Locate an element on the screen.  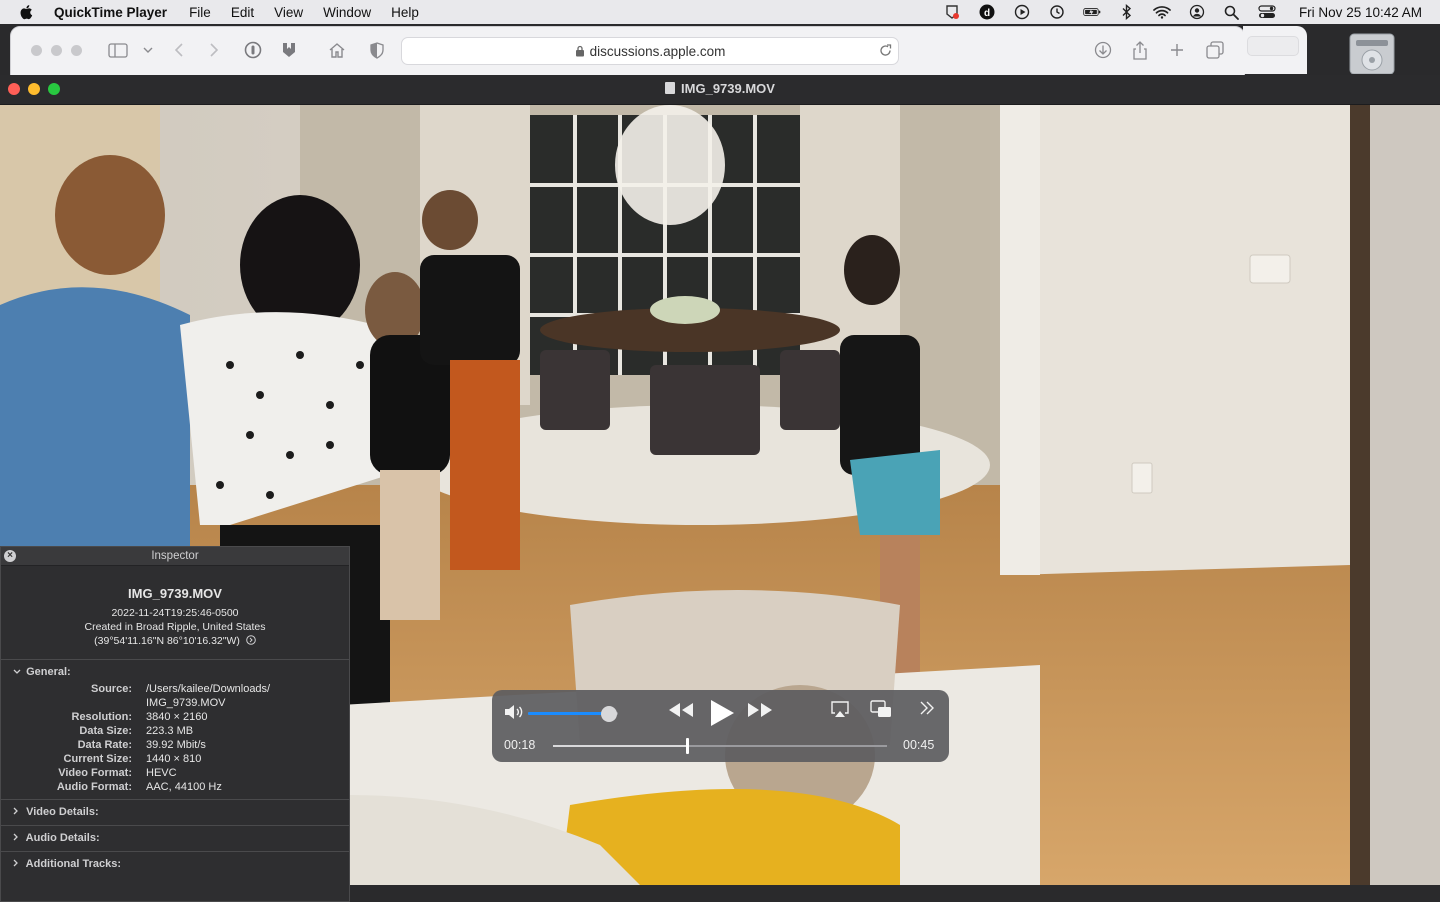
chevron-down-icon is located at coordinates (148, 50).